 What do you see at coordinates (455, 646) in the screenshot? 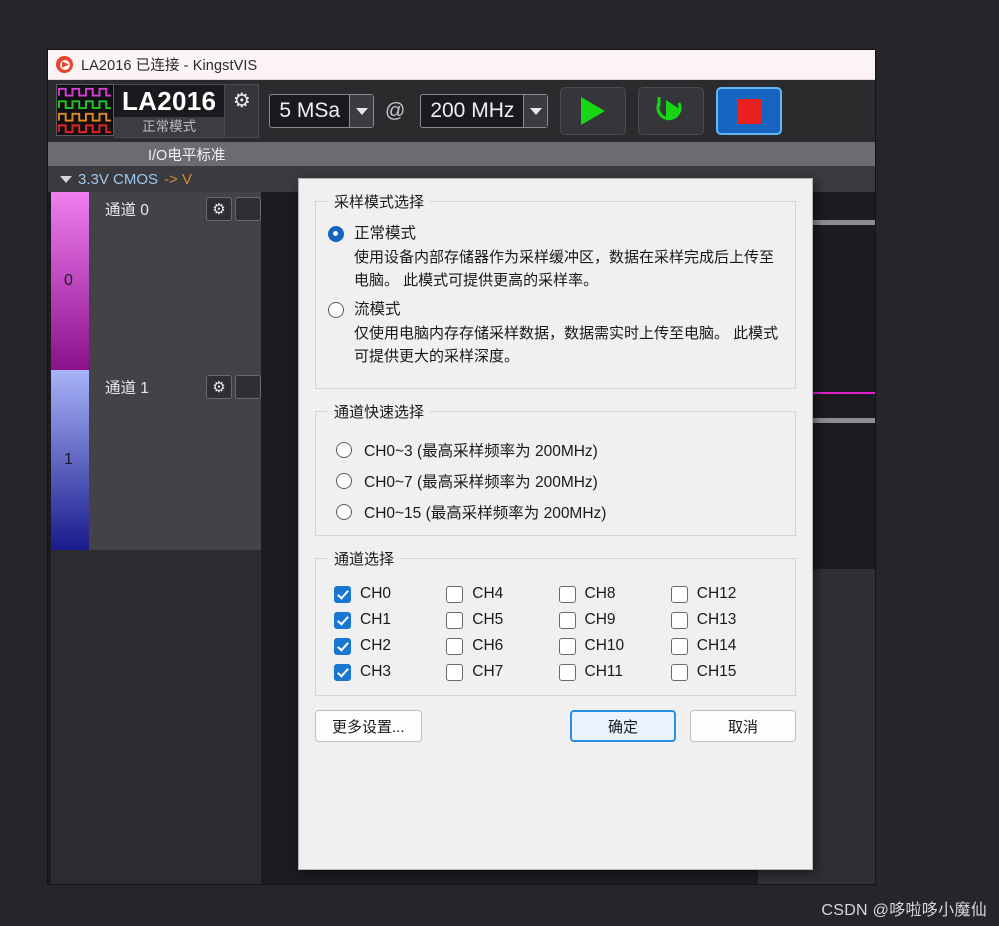
I see `checkbox-ch6` at bounding box center [455, 646].